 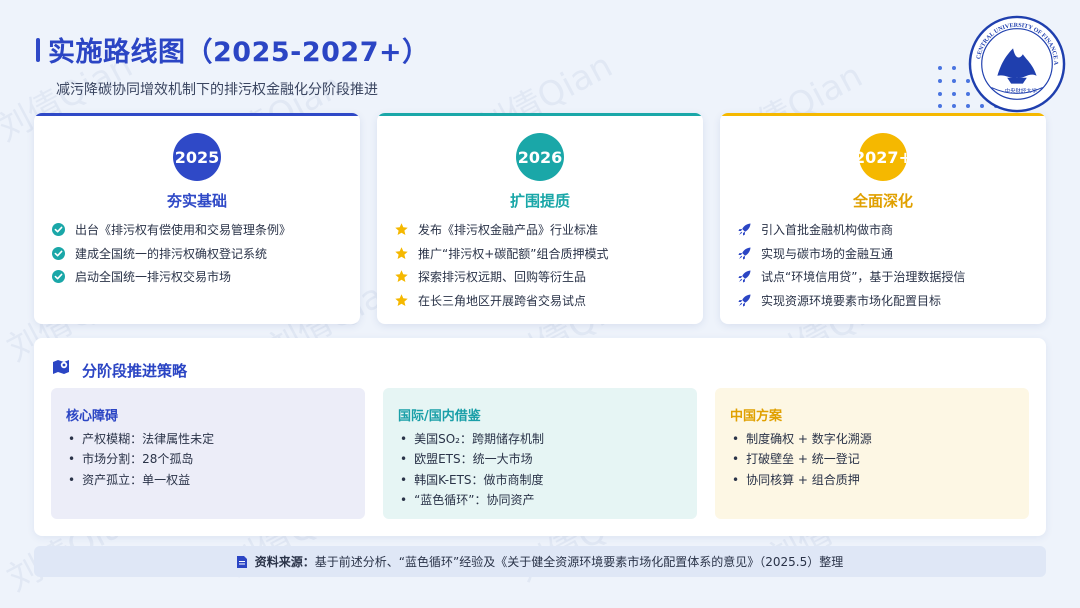 What do you see at coordinates (61, 367) in the screenshot?
I see `map-icon` at bounding box center [61, 367].